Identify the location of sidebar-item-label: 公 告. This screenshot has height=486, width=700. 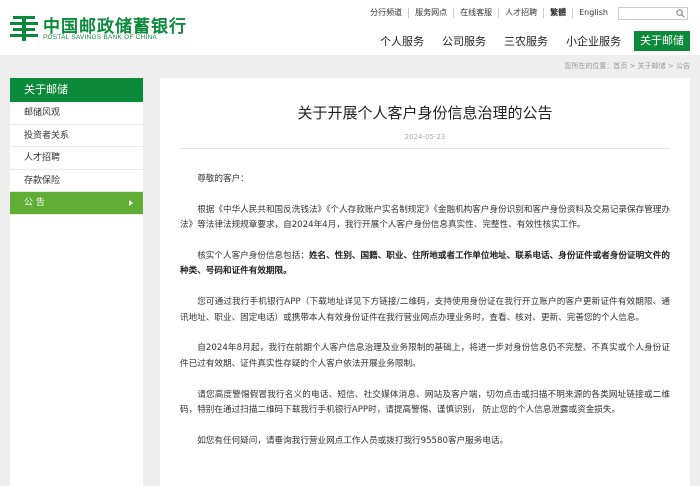
(34, 203).